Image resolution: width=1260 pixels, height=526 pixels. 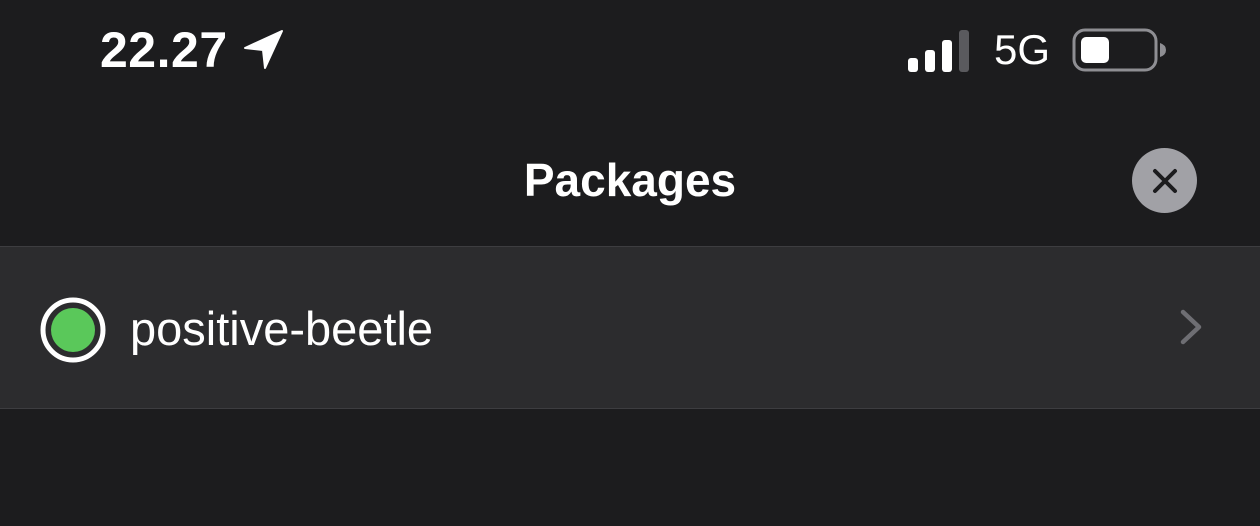 I want to click on status-dot-icon, so click(x=73, y=330).